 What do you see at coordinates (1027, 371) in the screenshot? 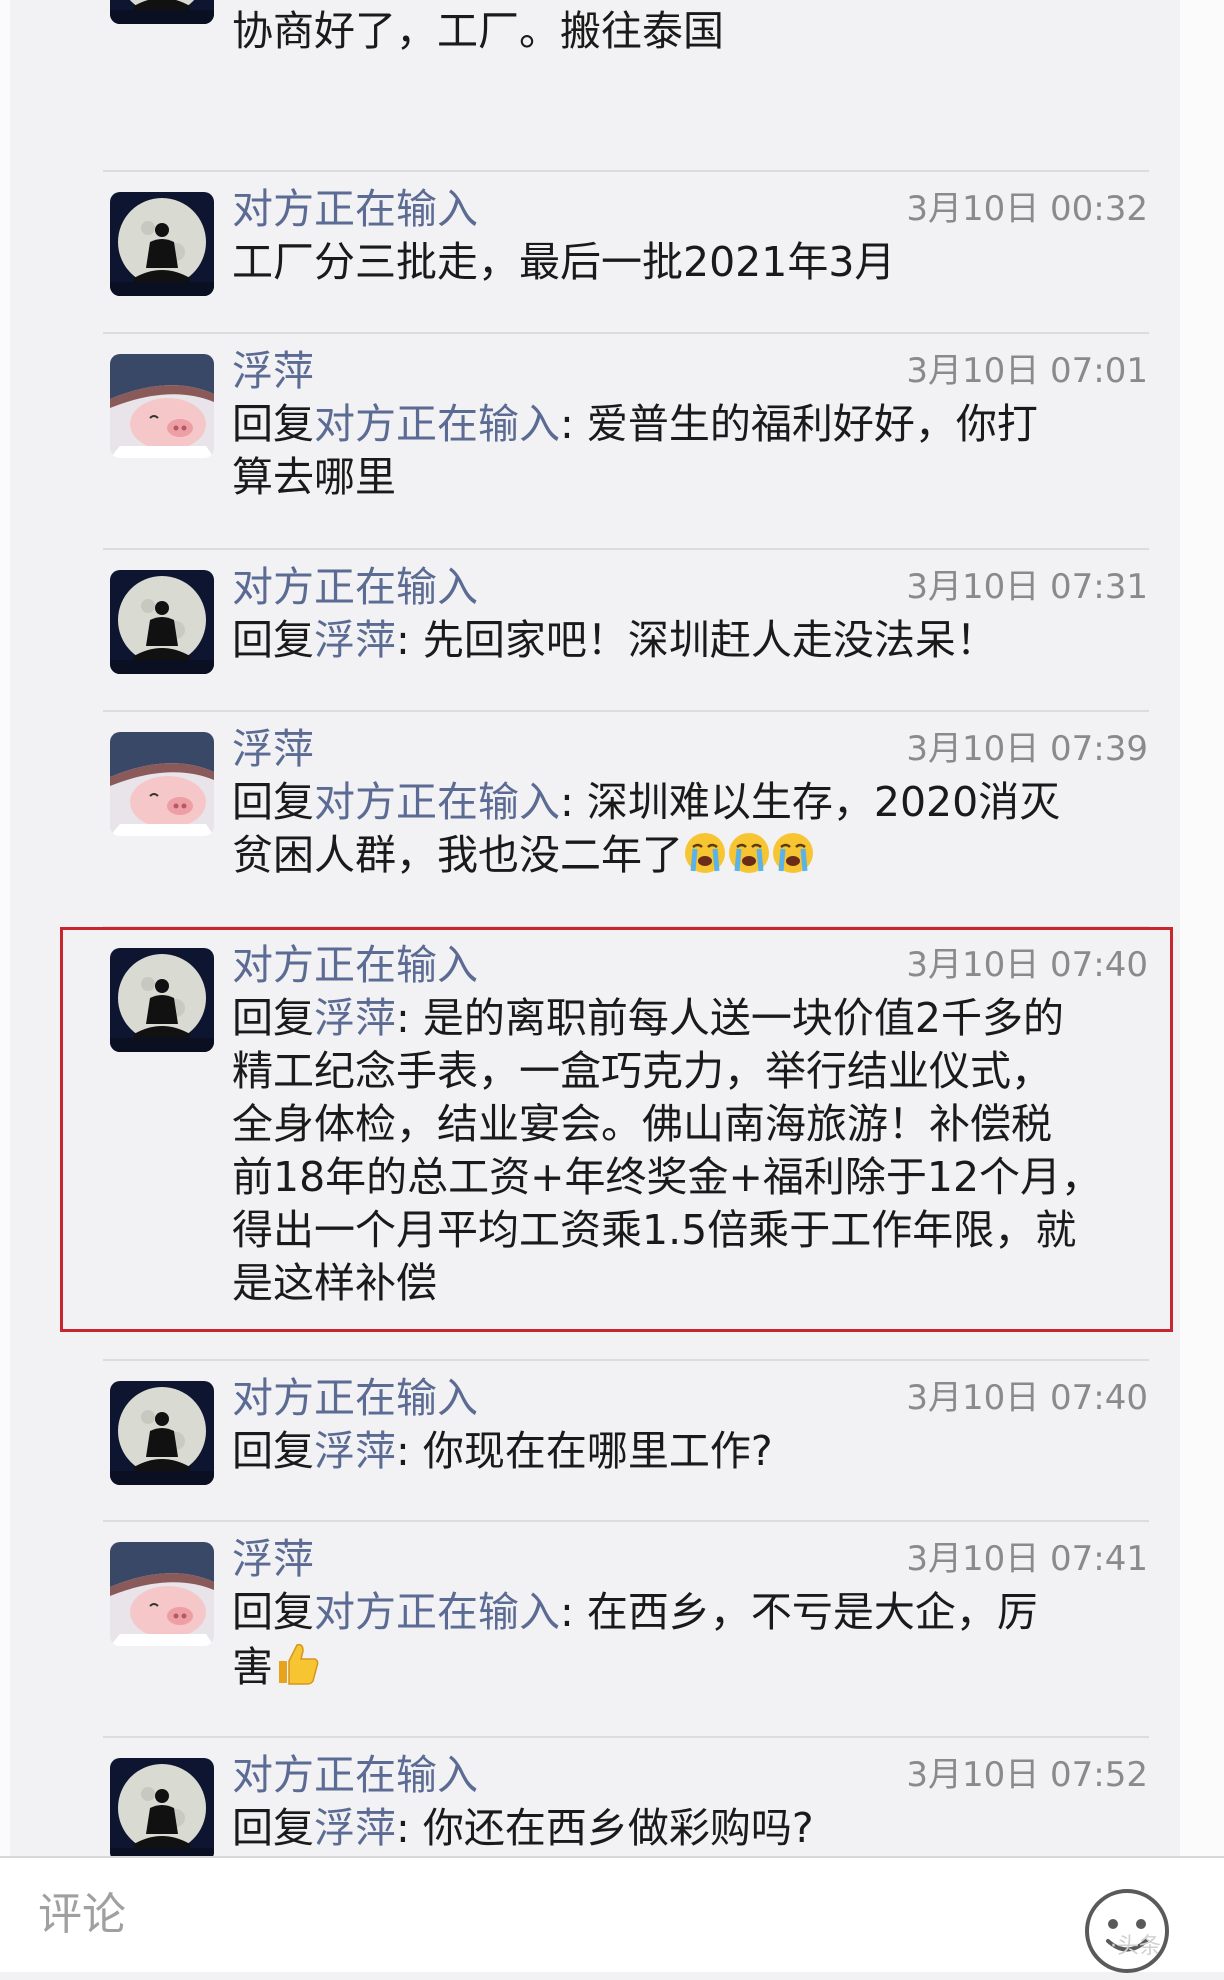
I see `comment-time: 3月10日 07:01` at bounding box center [1027, 371].